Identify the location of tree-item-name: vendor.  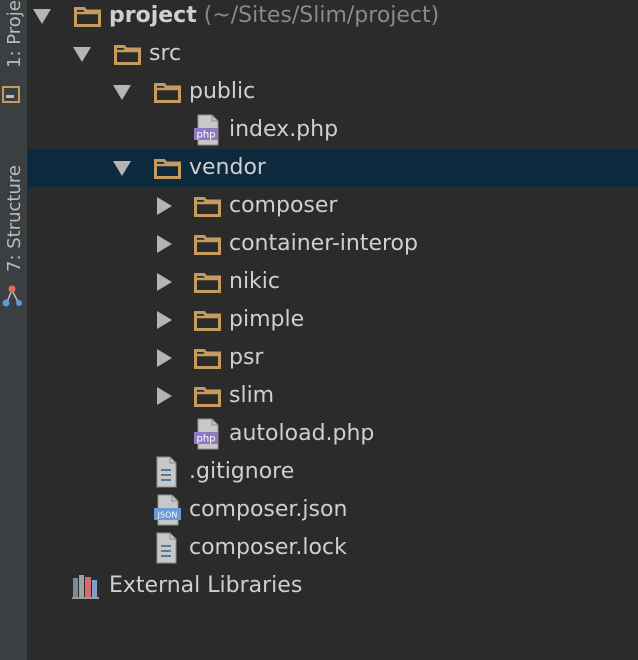
(227, 167).